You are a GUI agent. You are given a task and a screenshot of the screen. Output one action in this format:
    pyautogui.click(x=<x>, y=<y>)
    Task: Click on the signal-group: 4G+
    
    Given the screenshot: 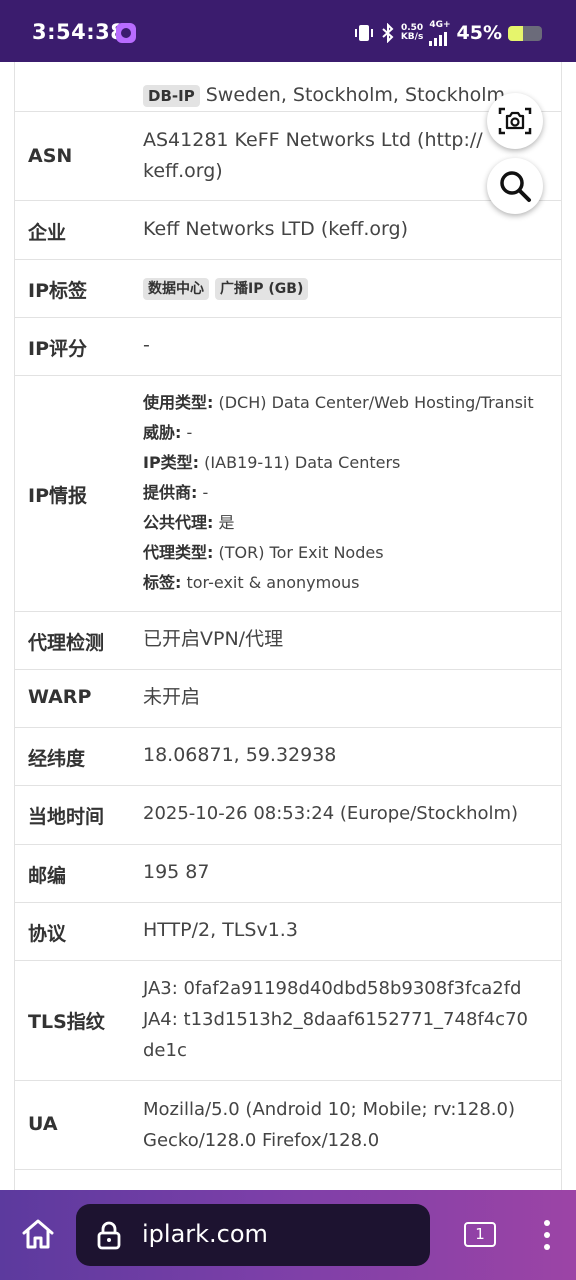 What is the action you would take?
    pyautogui.click(x=440, y=32)
    